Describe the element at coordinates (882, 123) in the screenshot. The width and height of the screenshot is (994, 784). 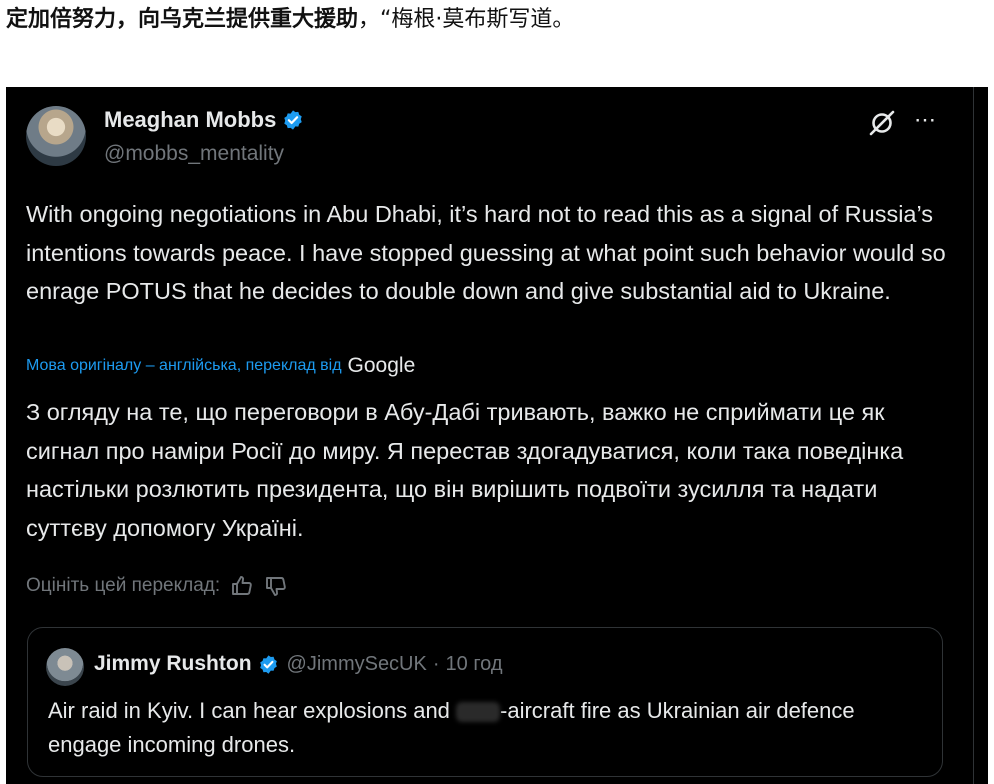
I see `grok-icon` at that location.